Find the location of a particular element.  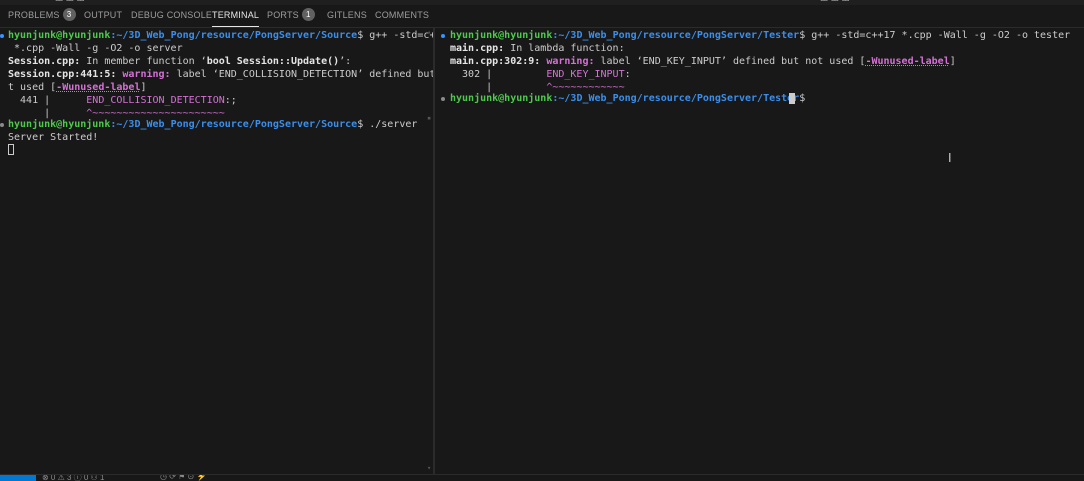

tab-ports: PORTS 1 is located at coordinates (291, 16).